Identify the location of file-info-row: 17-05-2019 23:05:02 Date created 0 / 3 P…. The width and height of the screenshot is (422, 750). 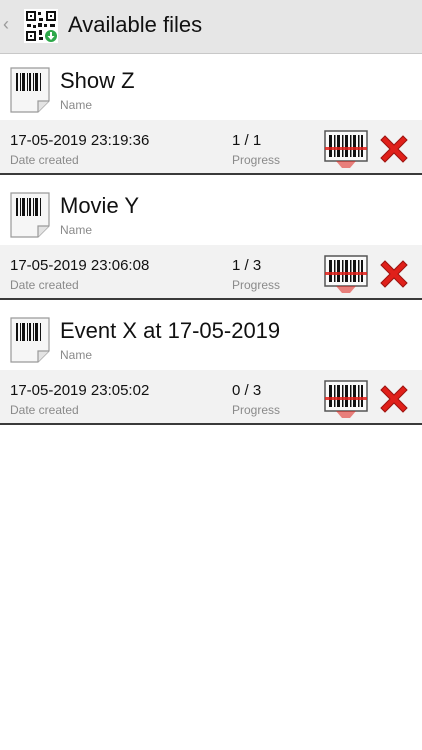
(211, 397).